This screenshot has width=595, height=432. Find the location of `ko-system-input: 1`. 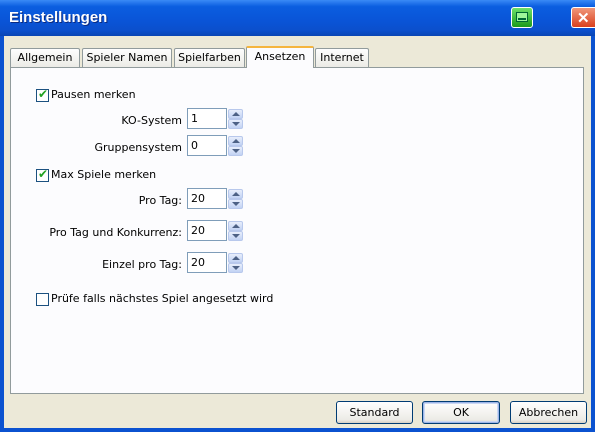

ko-system-input: 1 is located at coordinates (207, 118).